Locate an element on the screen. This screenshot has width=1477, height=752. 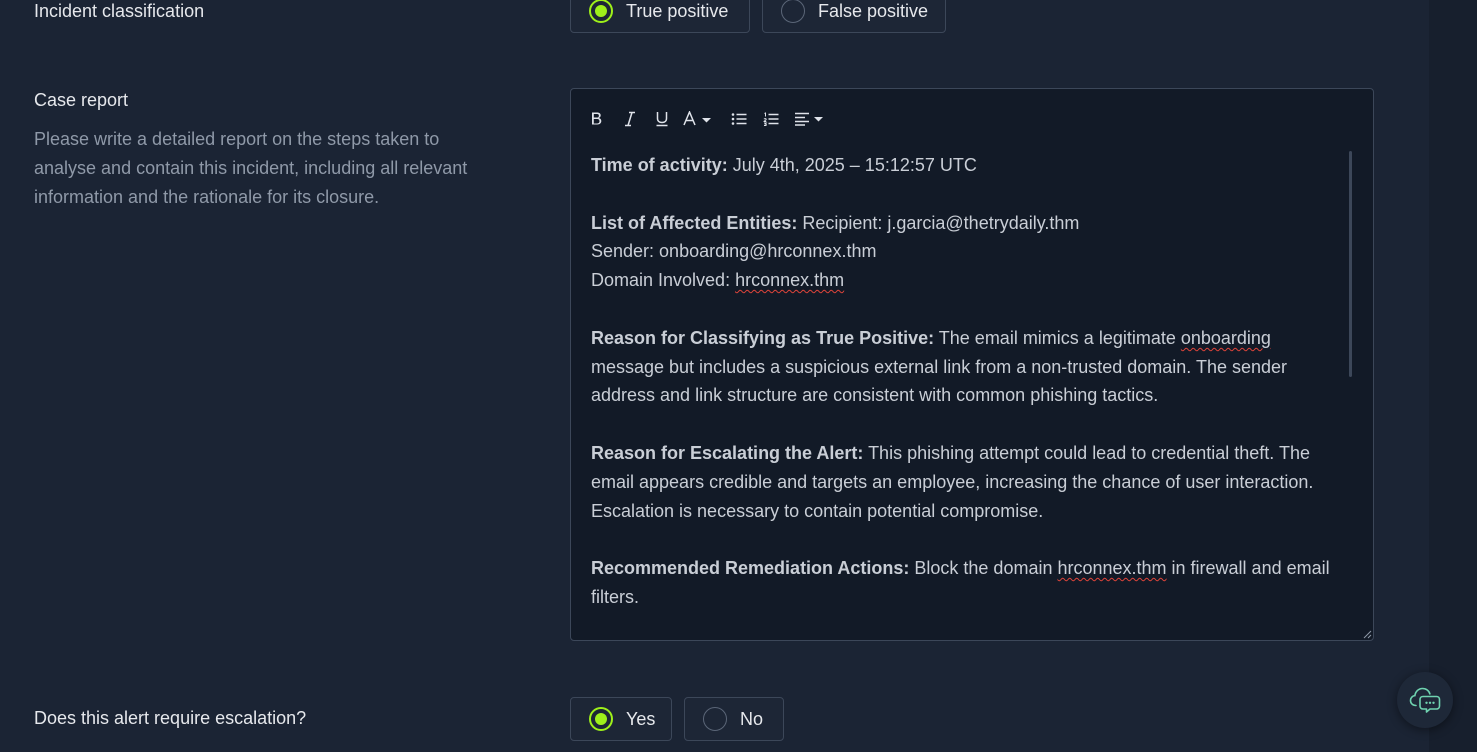
false-positive-option: False positive is located at coordinates (854, 16).